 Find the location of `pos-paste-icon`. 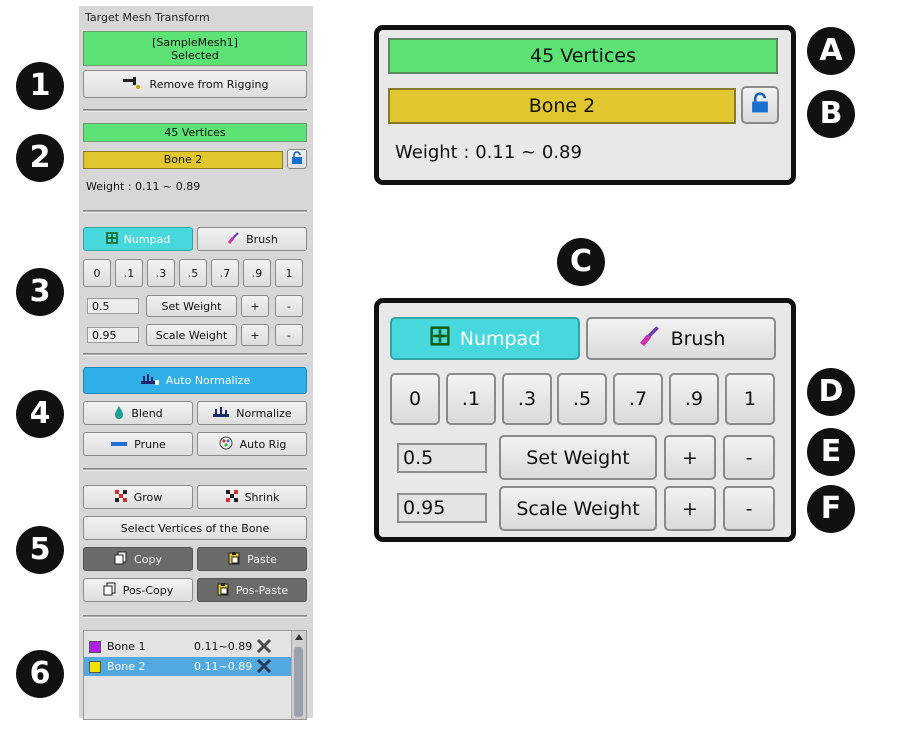

pos-paste-icon is located at coordinates (223, 590).